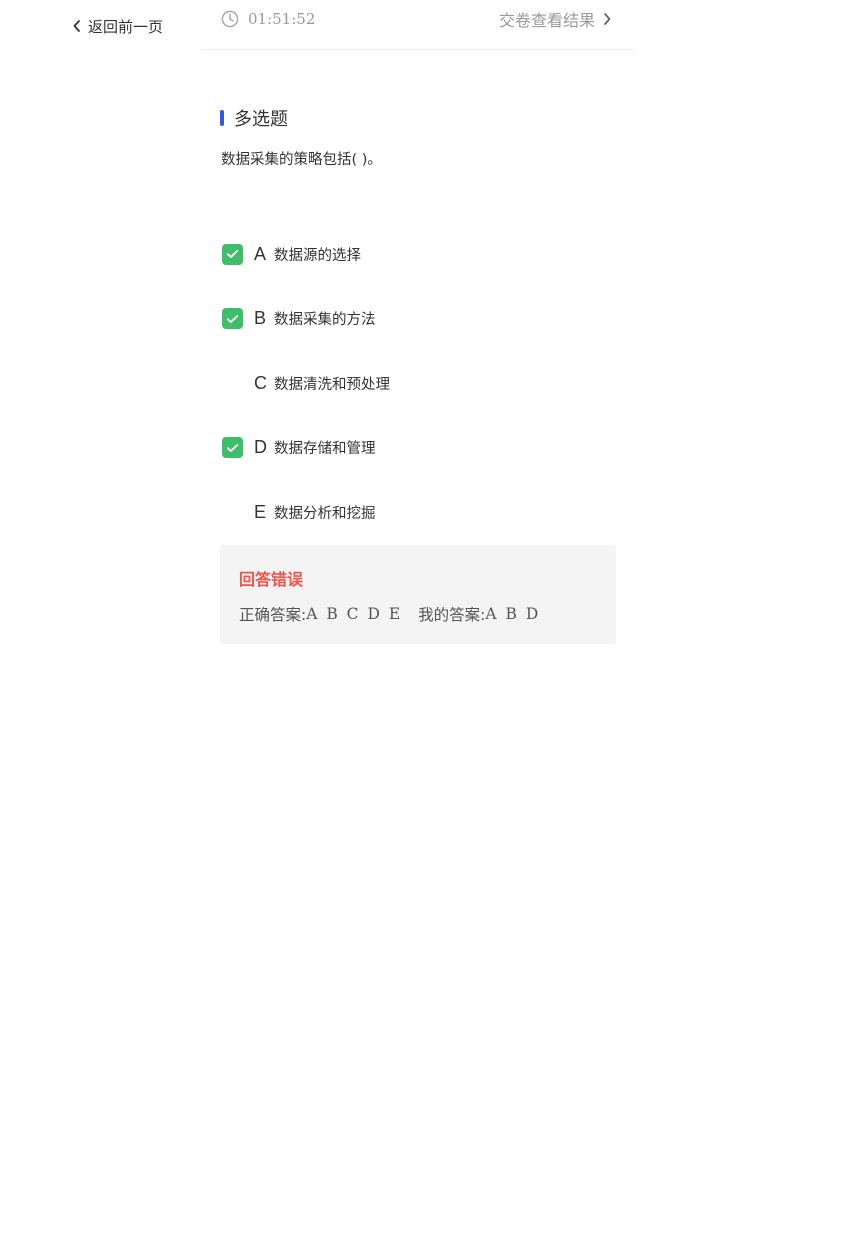  What do you see at coordinates (273, 615) in the screenshot?
I see `correct-answer-label: 正确答案:` at bounding box center [273, 615].